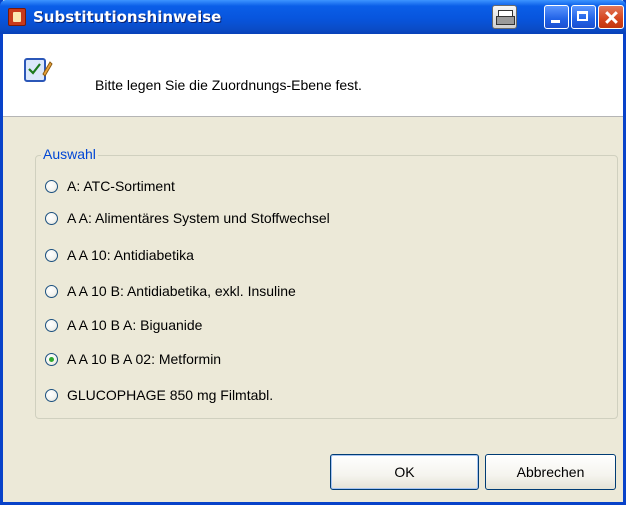 The width and height of the screenshot is (626, 505). I want to click on radio-option-atc-sortiment: A: ATC-Sortiment, so click(110, 186).